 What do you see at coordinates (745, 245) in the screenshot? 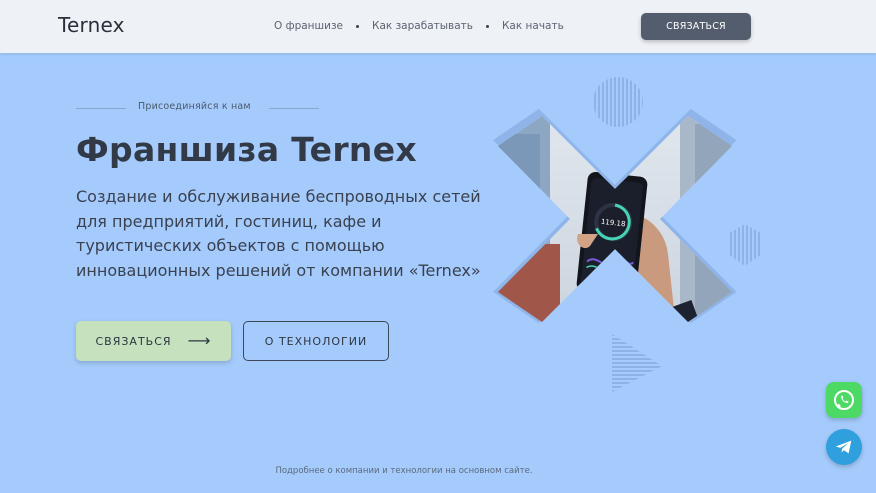
I see `decorative-striped-hexagon` at bounding box center [745, 245].